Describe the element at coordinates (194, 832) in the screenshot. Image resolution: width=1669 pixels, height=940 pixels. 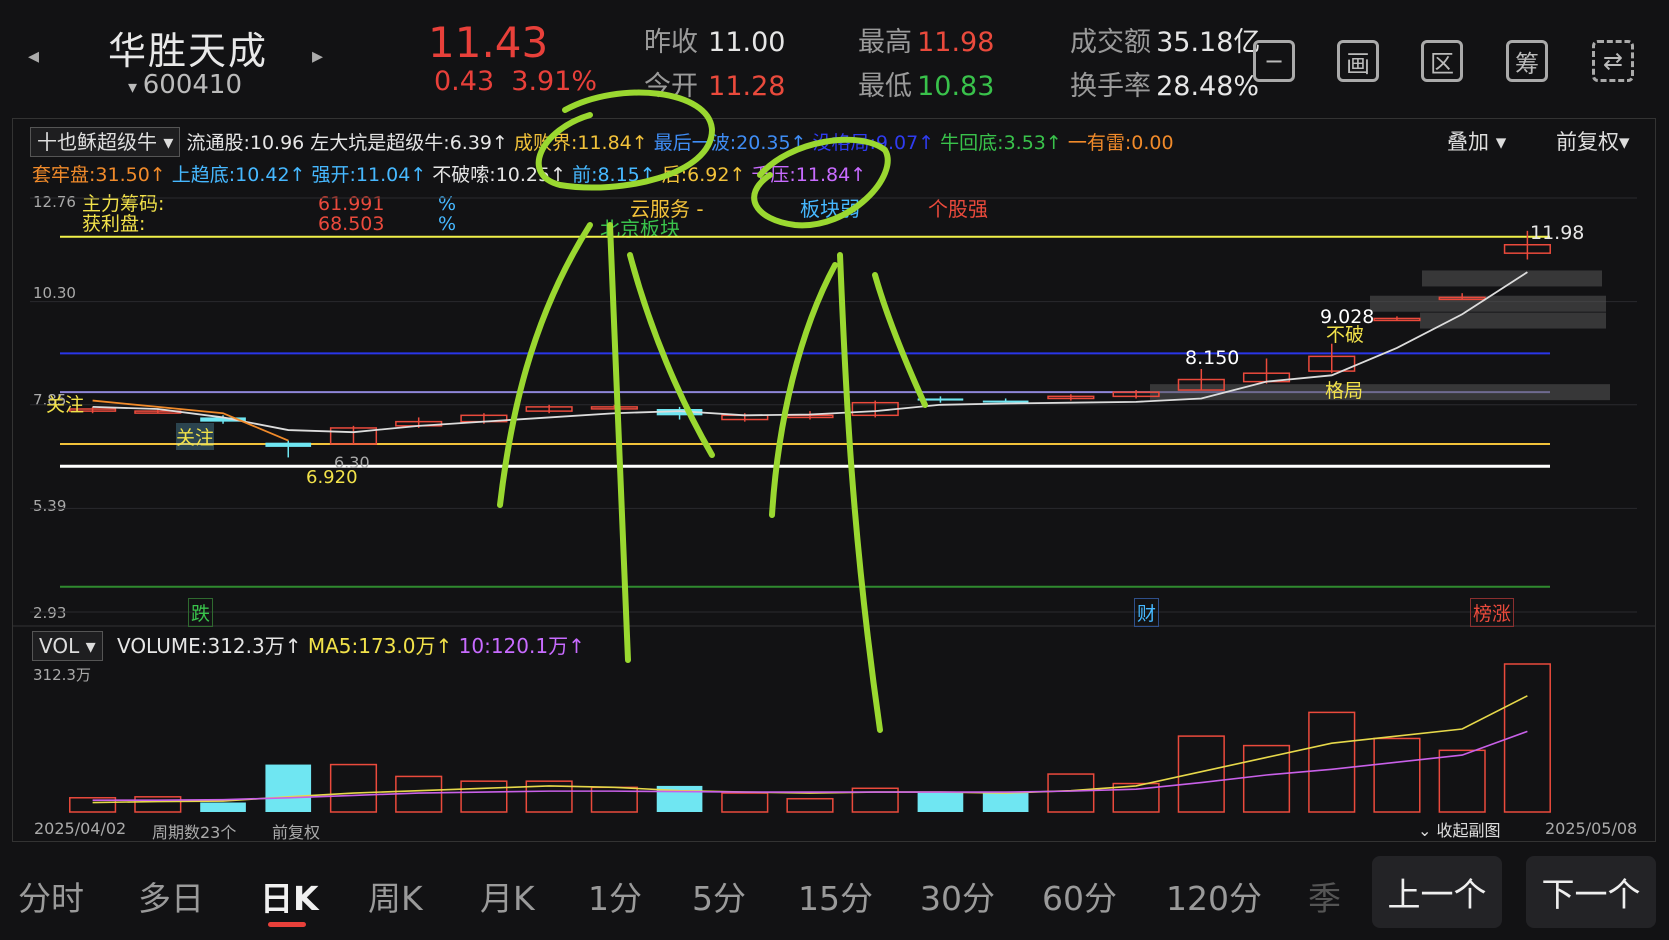
I see `period-count: 周期数23个` at that location.